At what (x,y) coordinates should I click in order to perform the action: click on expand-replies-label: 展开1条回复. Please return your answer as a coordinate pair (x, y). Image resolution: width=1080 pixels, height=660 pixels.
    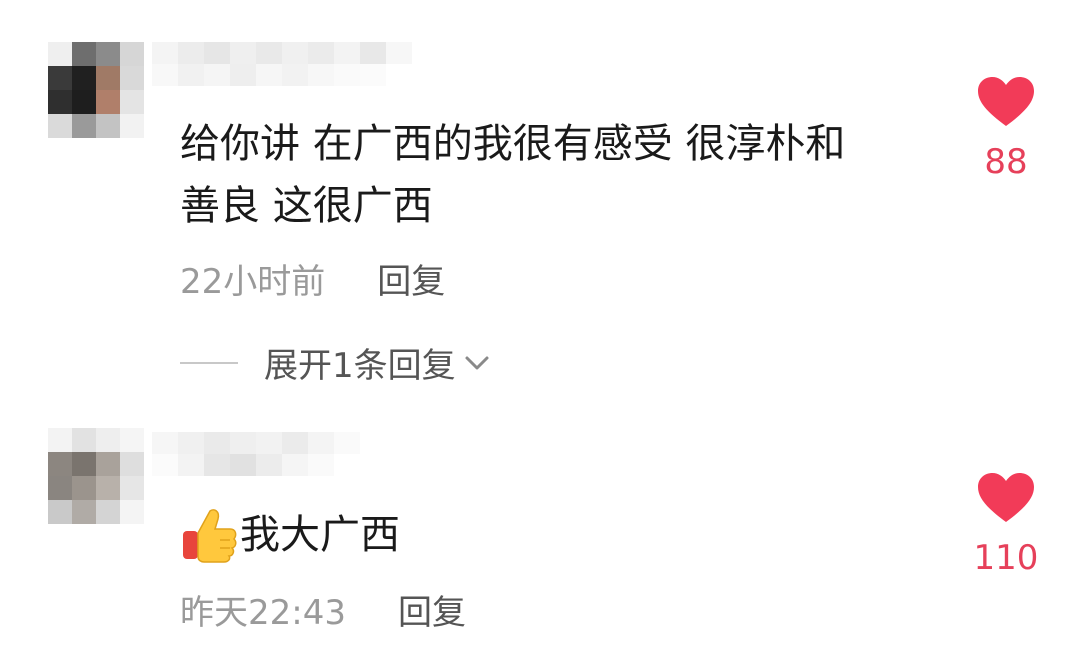
    Looking at the image, I should click on (360, 366).